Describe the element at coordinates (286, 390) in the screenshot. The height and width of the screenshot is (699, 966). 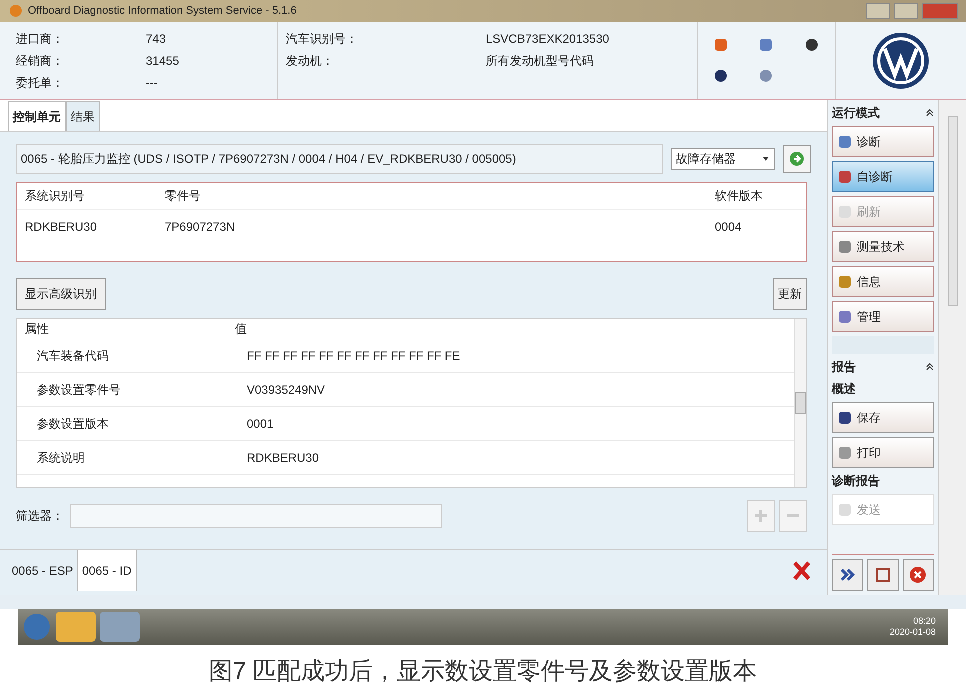
I see `table-cell-text: V03935249NV` at that location.